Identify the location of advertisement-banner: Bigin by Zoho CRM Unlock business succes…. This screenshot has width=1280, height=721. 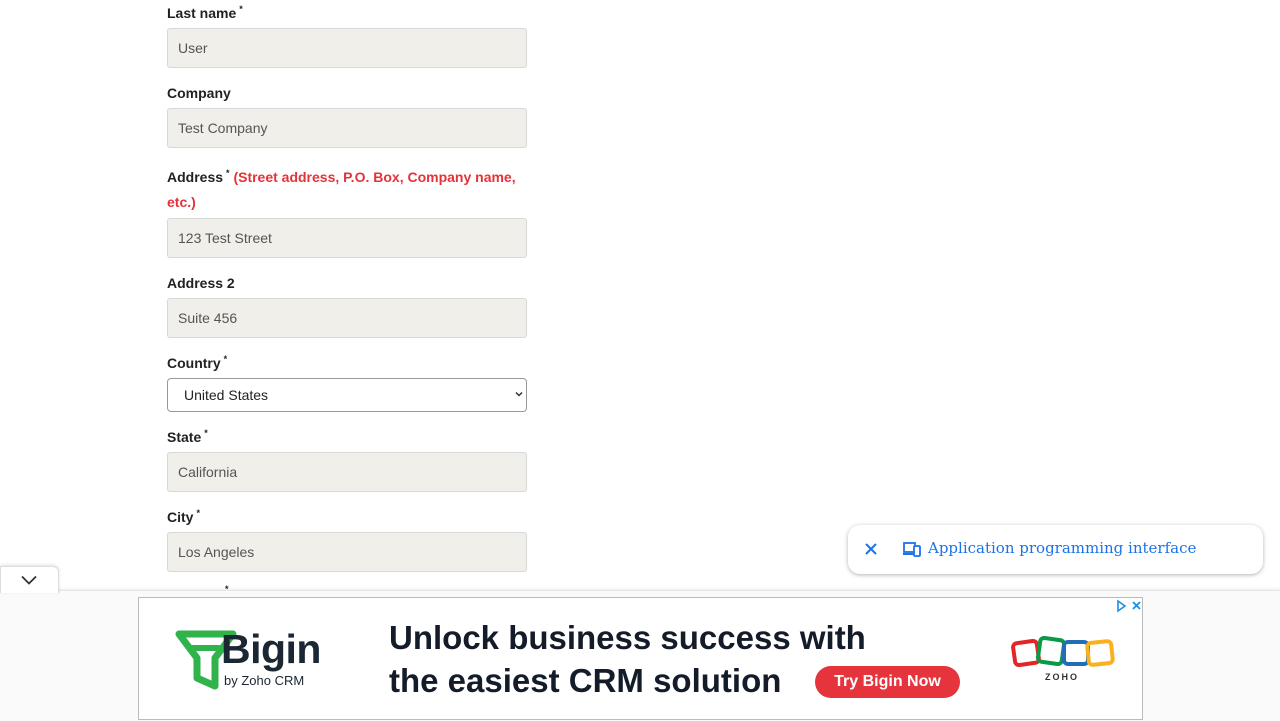
(640, 658).